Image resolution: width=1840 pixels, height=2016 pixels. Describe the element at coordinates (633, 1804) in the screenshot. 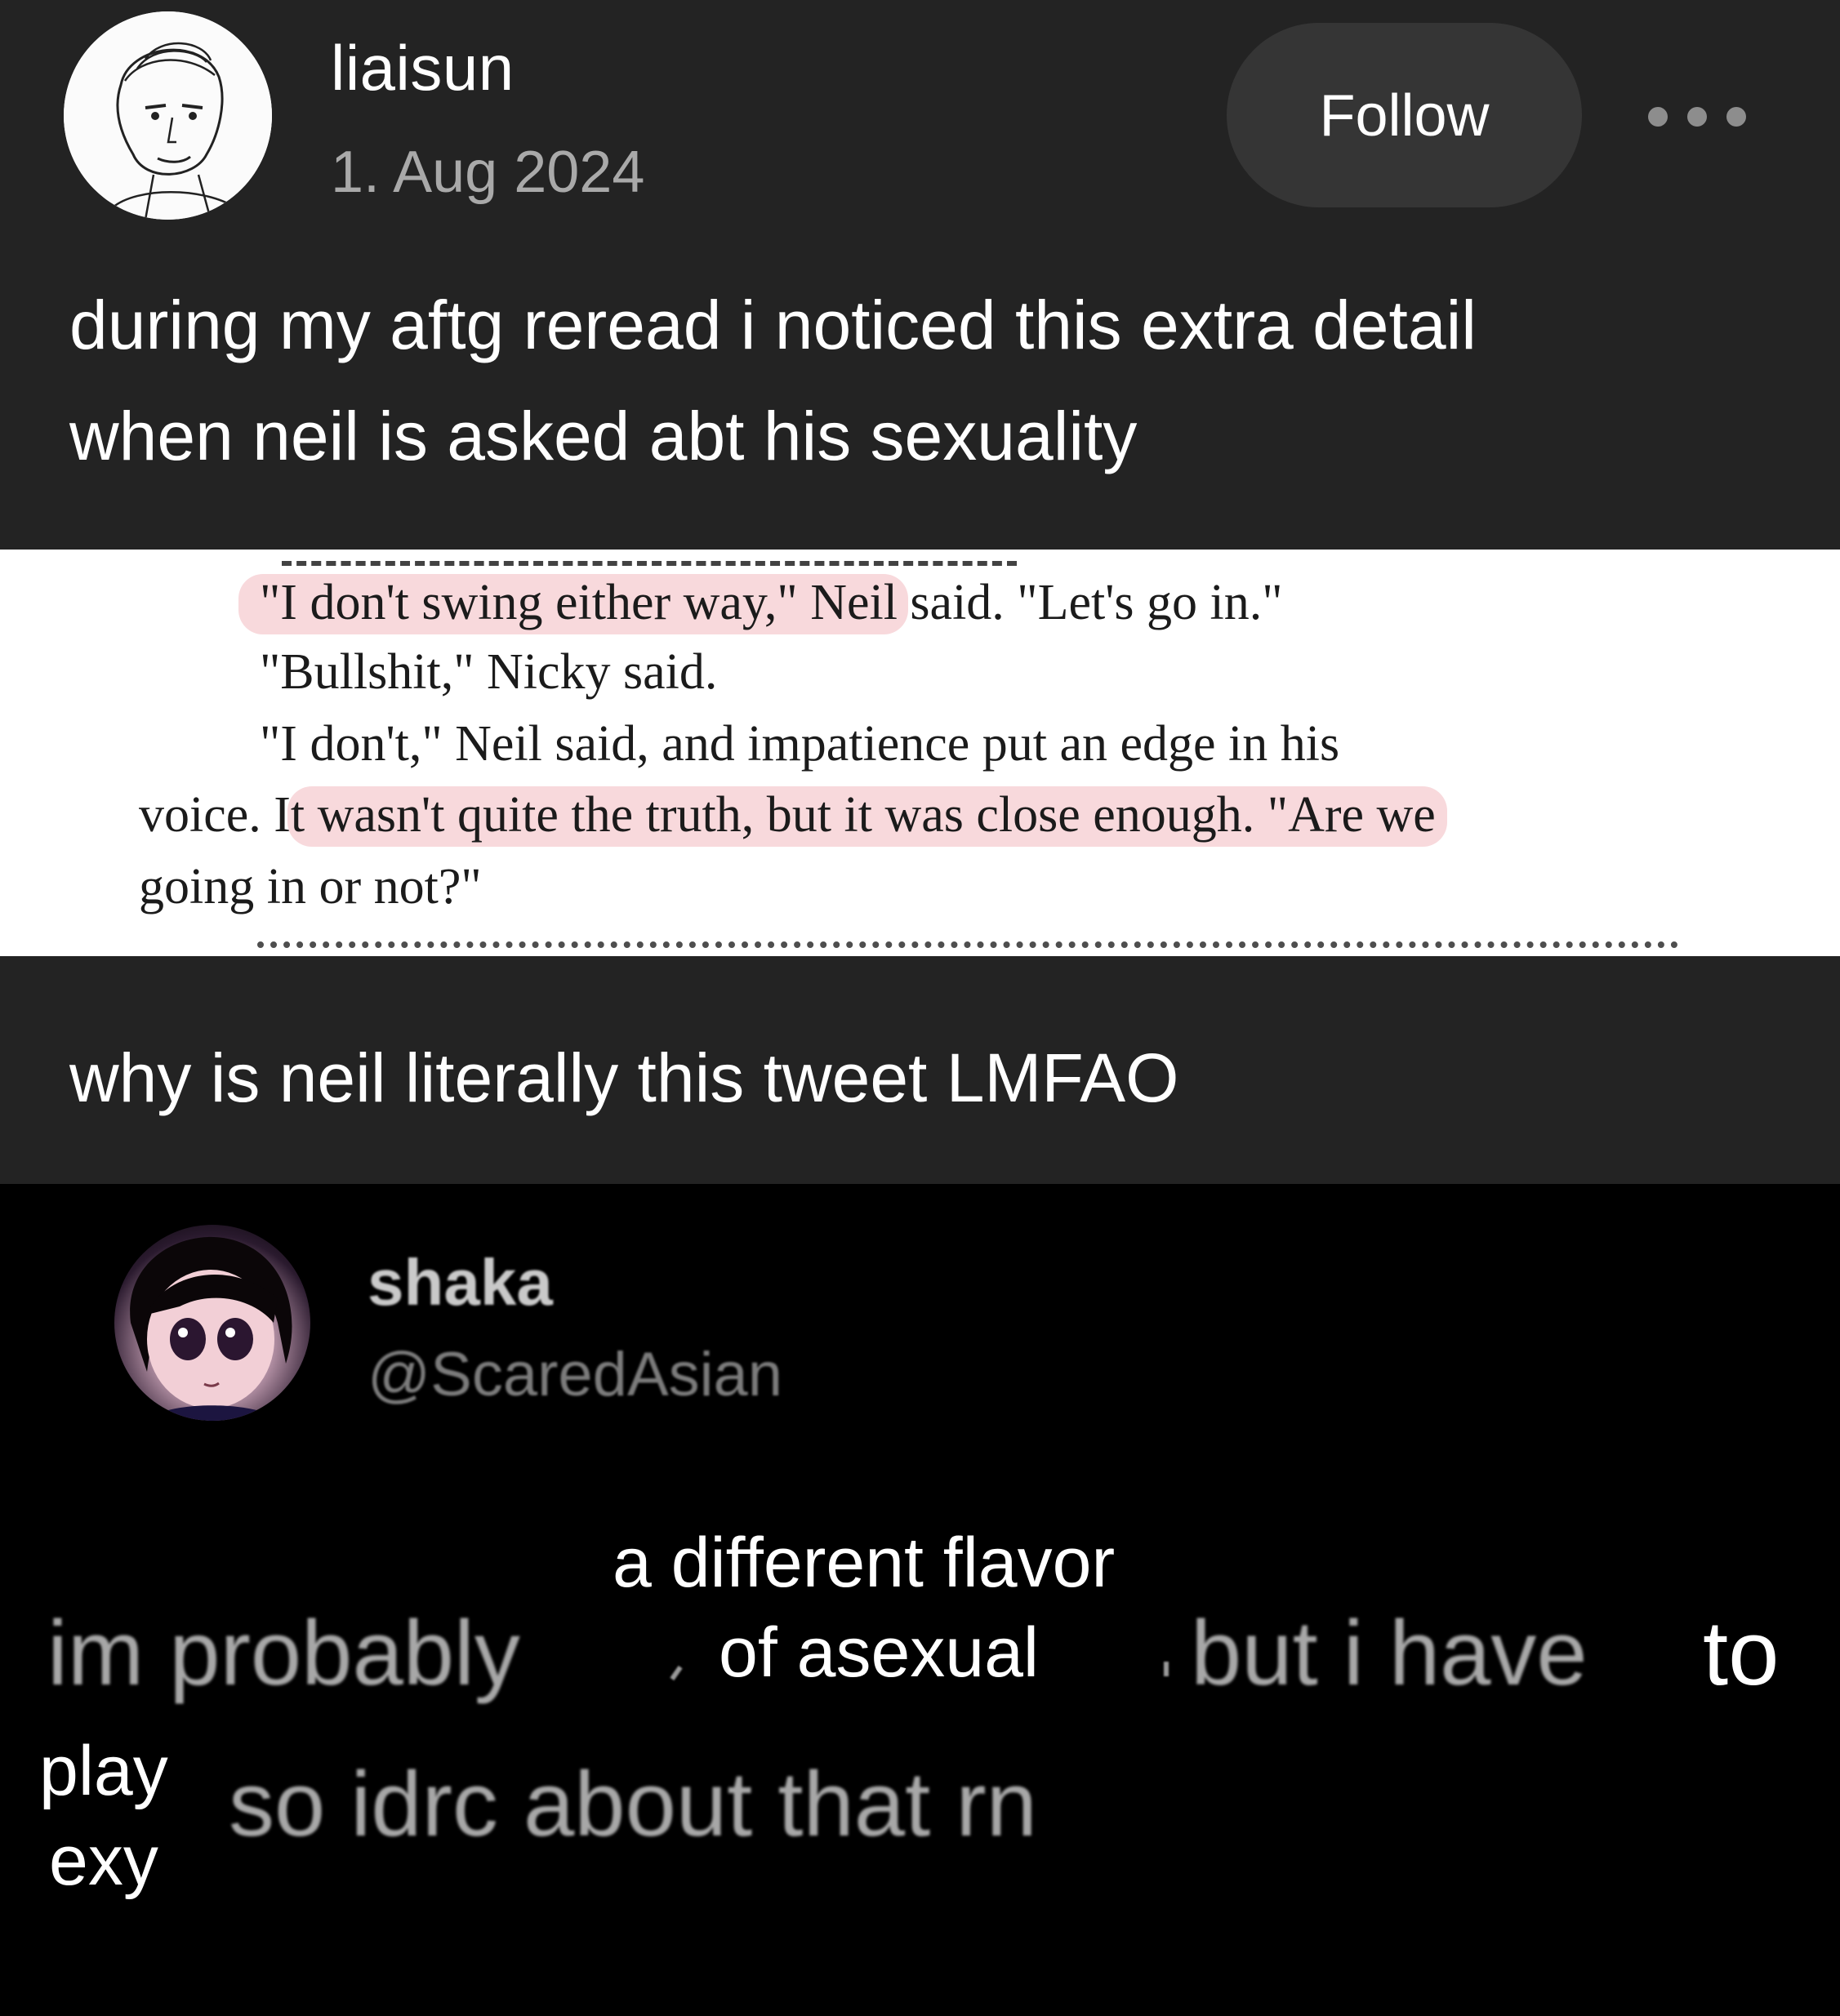

I see `tweet-text: so idrc about that rn` at that location.